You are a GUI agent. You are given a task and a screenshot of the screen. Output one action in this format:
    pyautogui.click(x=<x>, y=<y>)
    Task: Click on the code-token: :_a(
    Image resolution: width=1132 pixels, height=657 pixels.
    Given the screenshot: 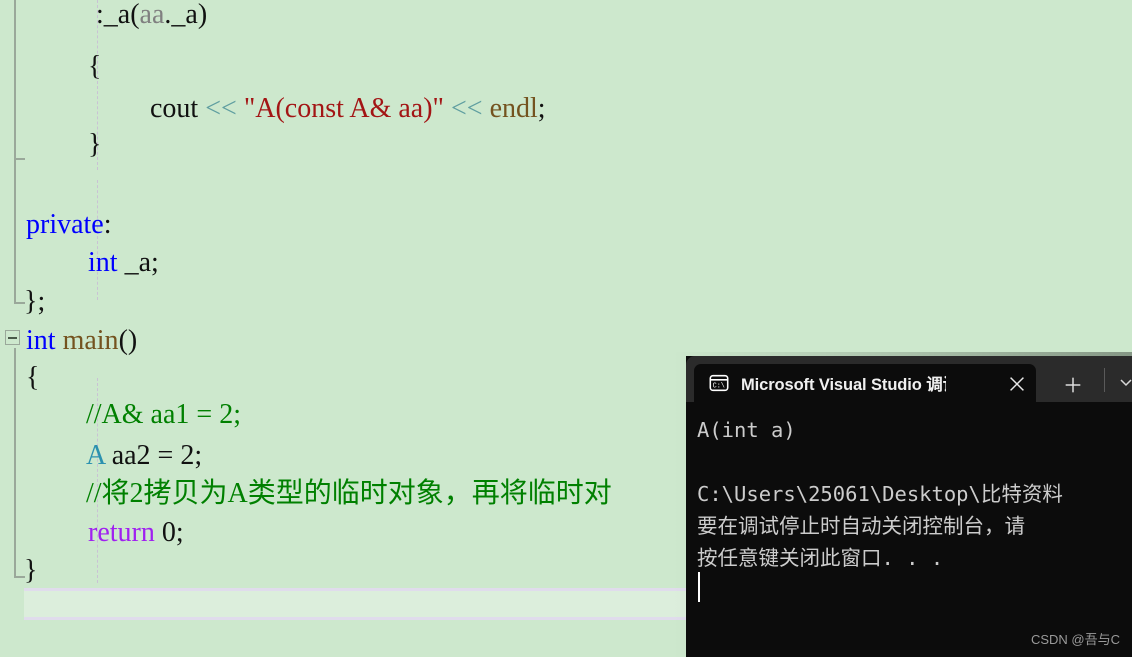 What is the action you would take?
    pyautogui.click(x=118, y=15)
    